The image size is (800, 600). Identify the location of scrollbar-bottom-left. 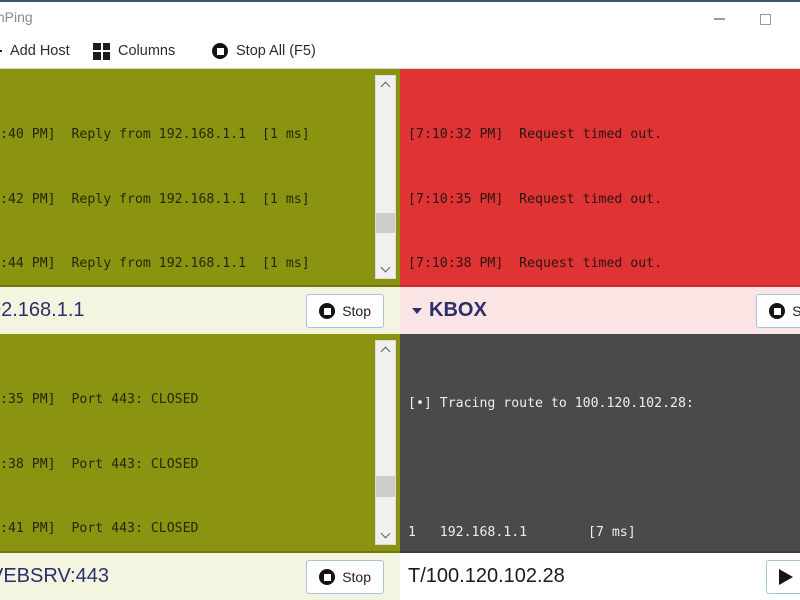
(385, 442).